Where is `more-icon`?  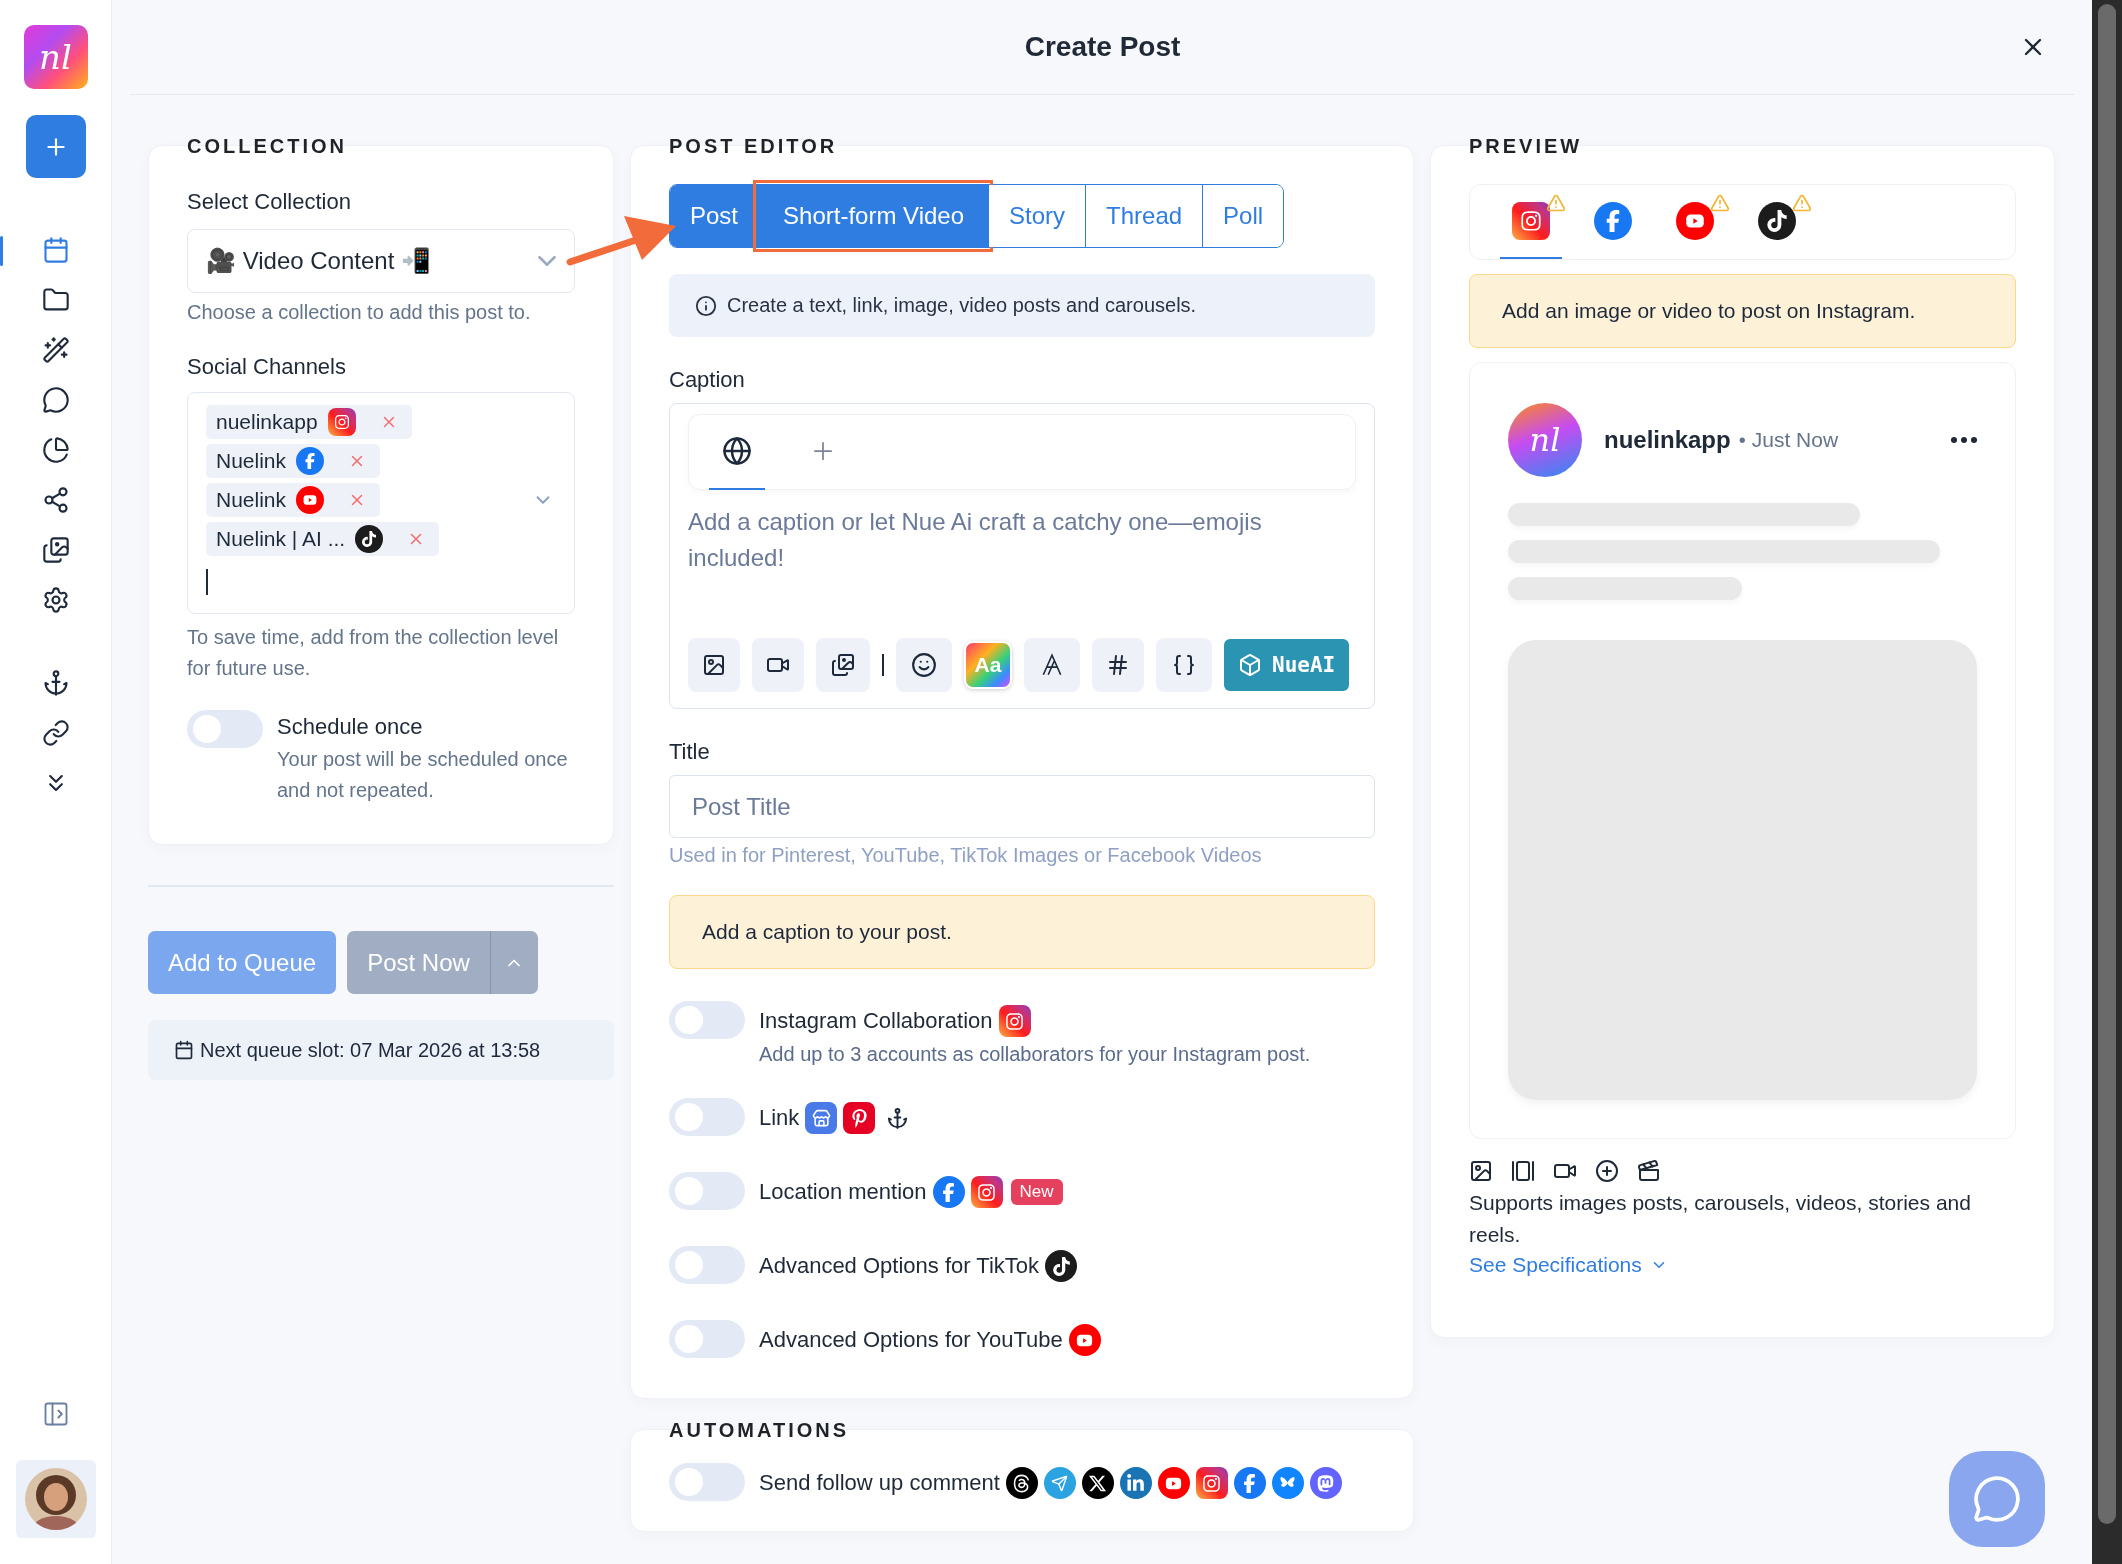
more-icon is located at coordinates (1964, 440).